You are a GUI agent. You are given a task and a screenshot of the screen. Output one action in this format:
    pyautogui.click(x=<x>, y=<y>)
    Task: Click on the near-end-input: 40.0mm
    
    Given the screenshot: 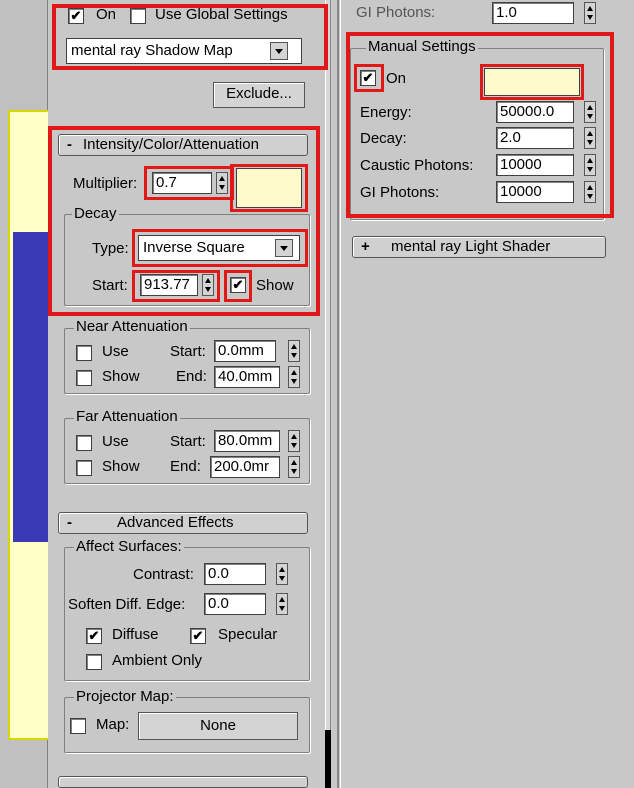 What is the action you would take?
    pyautogui.click(x=247, y=377)
    